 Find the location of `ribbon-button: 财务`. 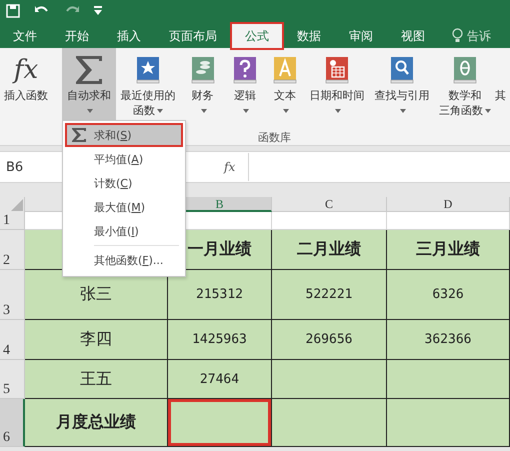

ribbon-button: 财务 is located at coordinates (202, 89).